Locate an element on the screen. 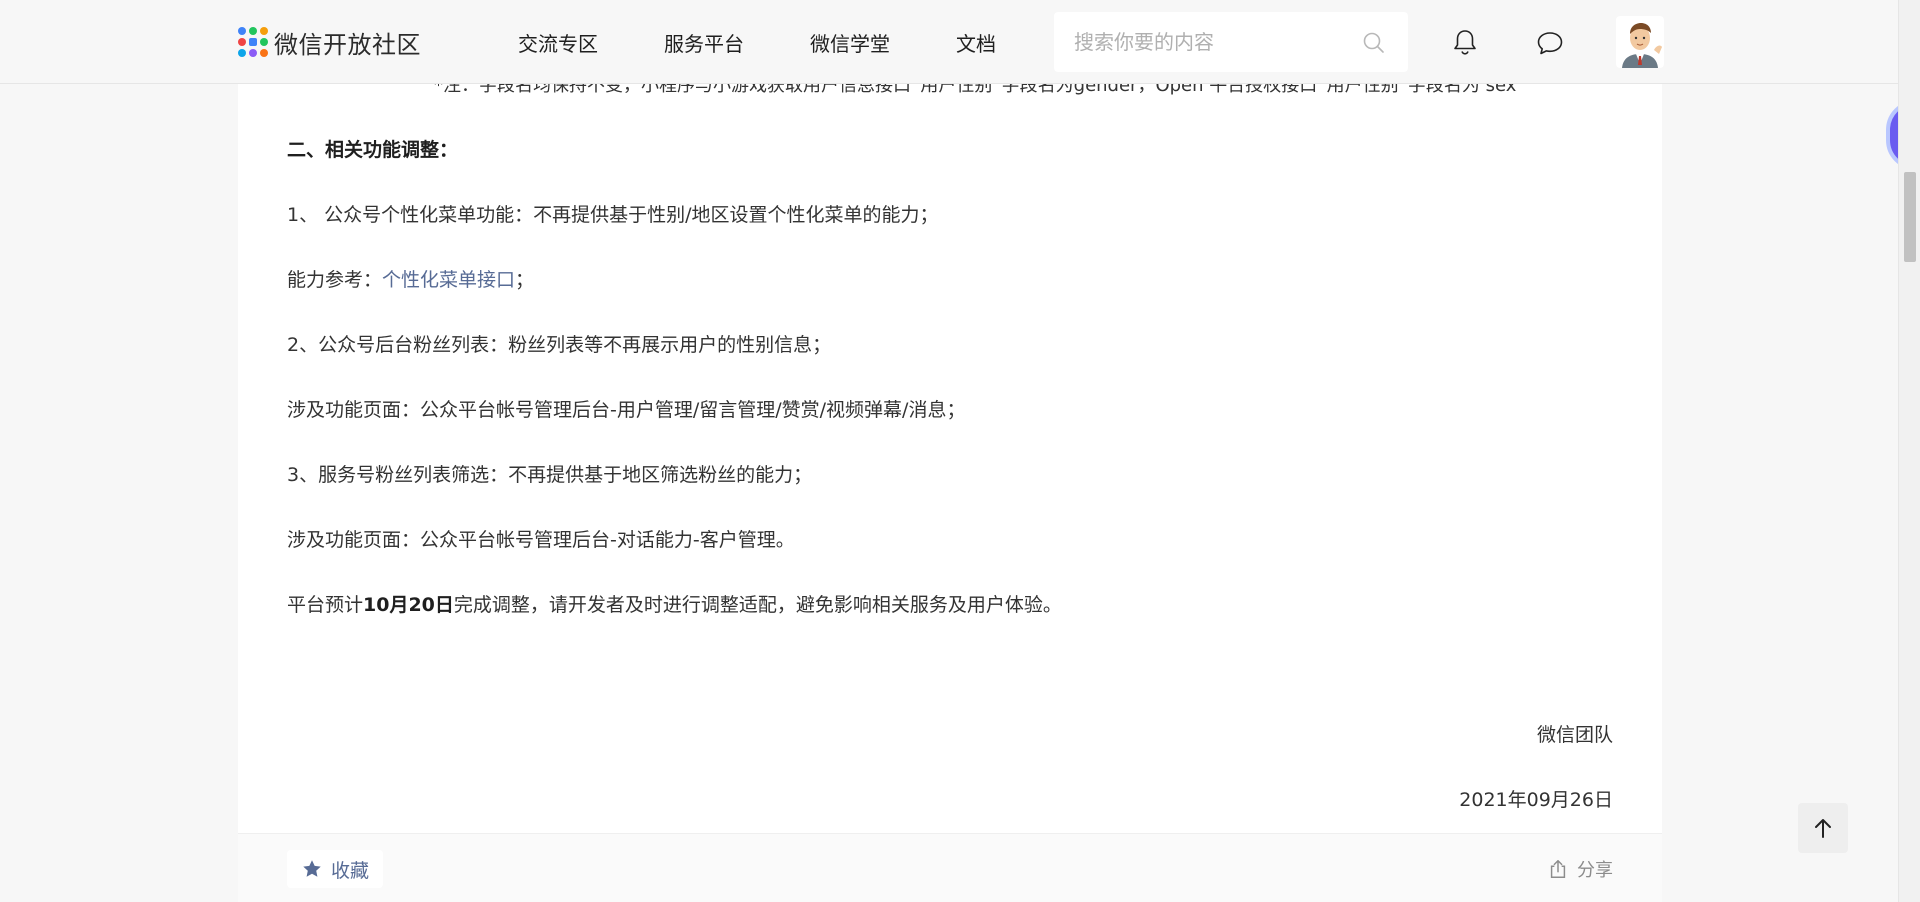 The width and height of the screenshot is (1920, 902). search-input is located at coordinates (1214, 42).